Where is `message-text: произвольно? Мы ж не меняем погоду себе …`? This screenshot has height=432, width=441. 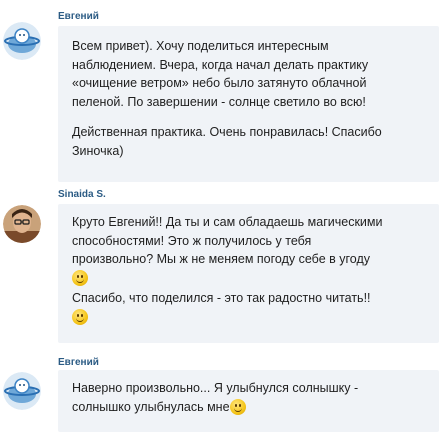 message-text: произвольно? Мы ж не меняем погоду себе … is located at coordinates (221, 259).